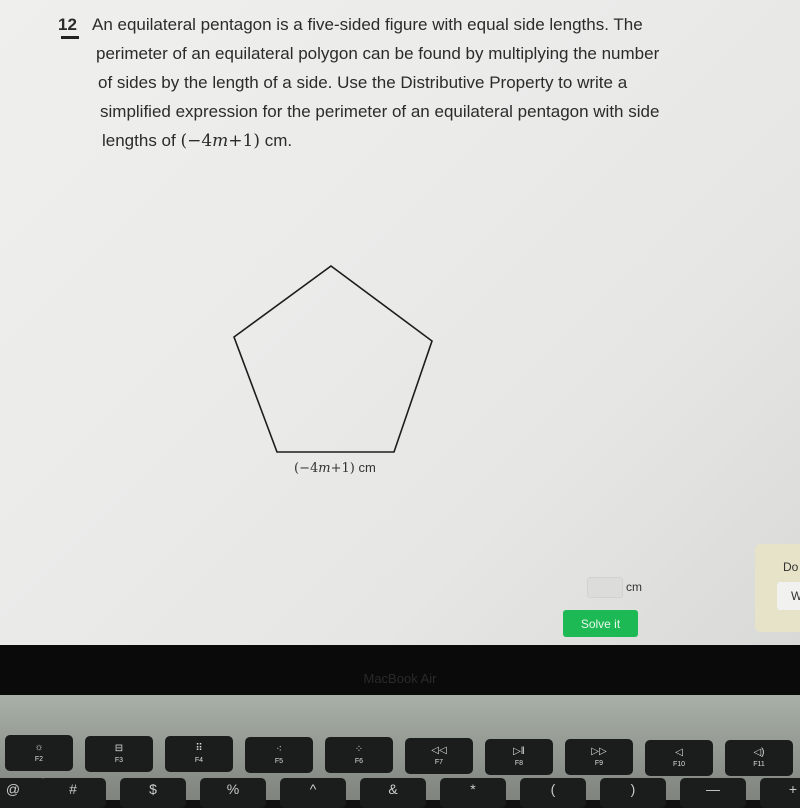  Describe the element at coordinates (788, 596) in the screenshot. I see `side-panel-button: W` at that location.